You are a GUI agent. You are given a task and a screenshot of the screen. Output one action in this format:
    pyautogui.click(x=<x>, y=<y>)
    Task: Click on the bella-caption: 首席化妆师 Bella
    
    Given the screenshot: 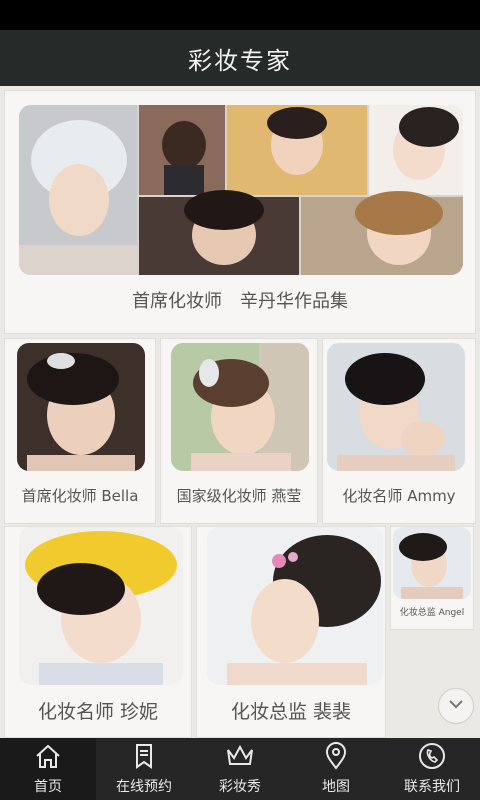 What is the action you would take?
    pyautogui.click(x=80, y=496)
    